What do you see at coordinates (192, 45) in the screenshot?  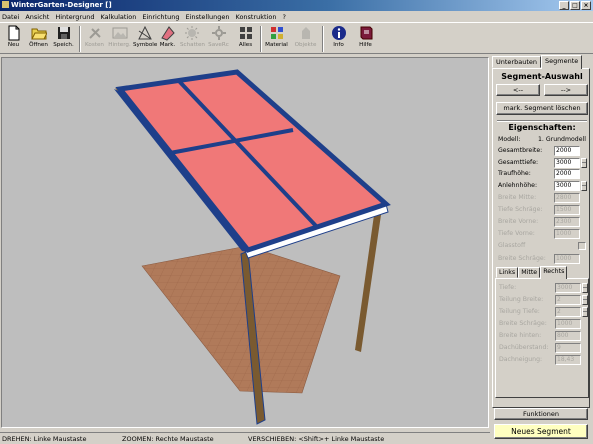 I see `shadow-label: Schatten` at bounding box center [192, 45].